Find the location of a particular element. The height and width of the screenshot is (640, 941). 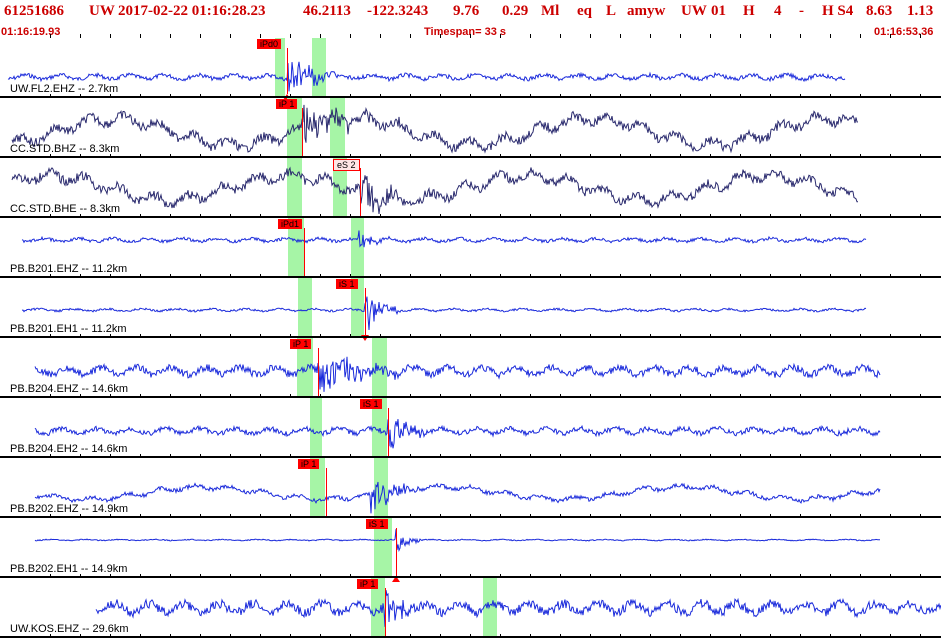

trace-label: UW.FL2.EHZ -- 2.7km is located at coordinates (64, 89).